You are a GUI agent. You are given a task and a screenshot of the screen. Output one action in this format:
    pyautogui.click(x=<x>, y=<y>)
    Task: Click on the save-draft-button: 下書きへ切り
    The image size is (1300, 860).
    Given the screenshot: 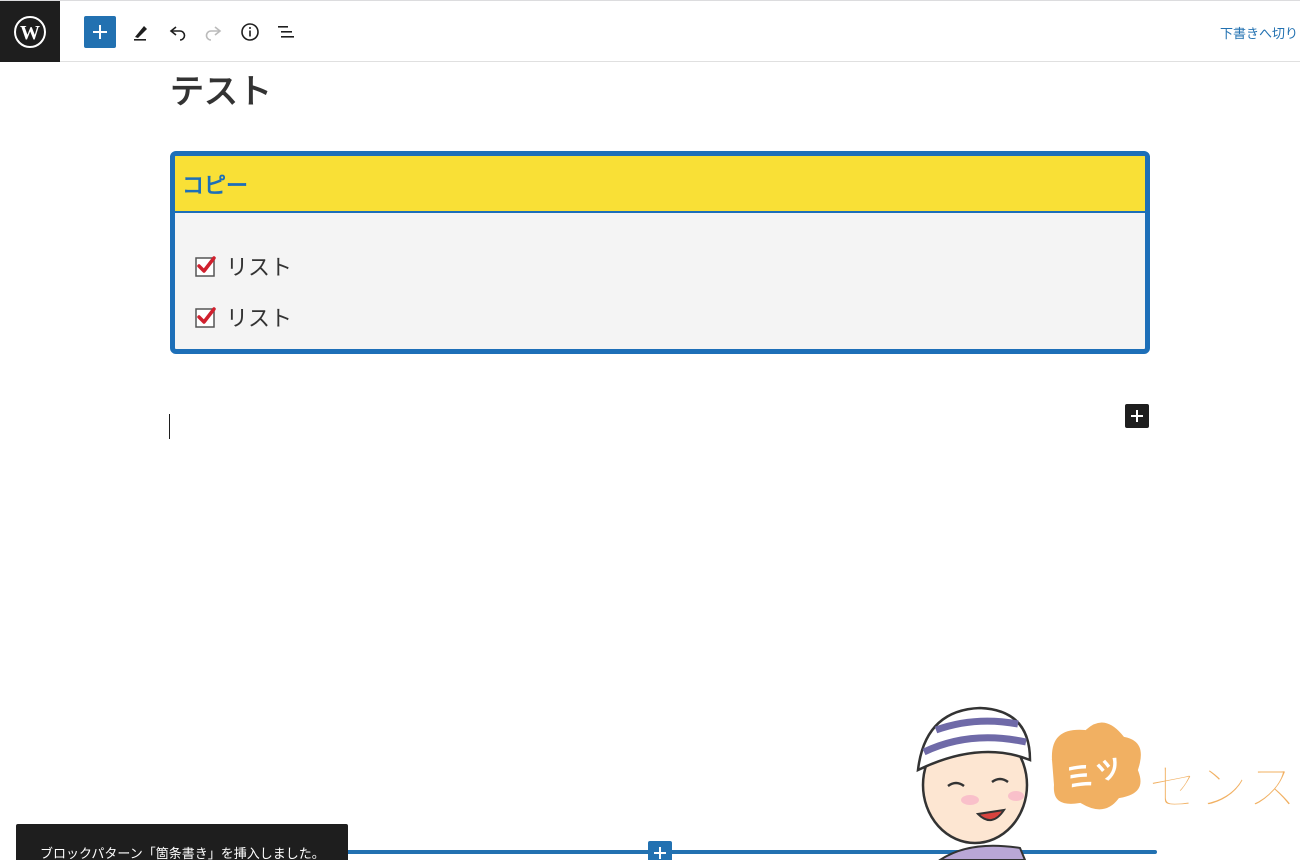 What is the action you would take?
    pyautogui.click(x=1259, y=32)
    